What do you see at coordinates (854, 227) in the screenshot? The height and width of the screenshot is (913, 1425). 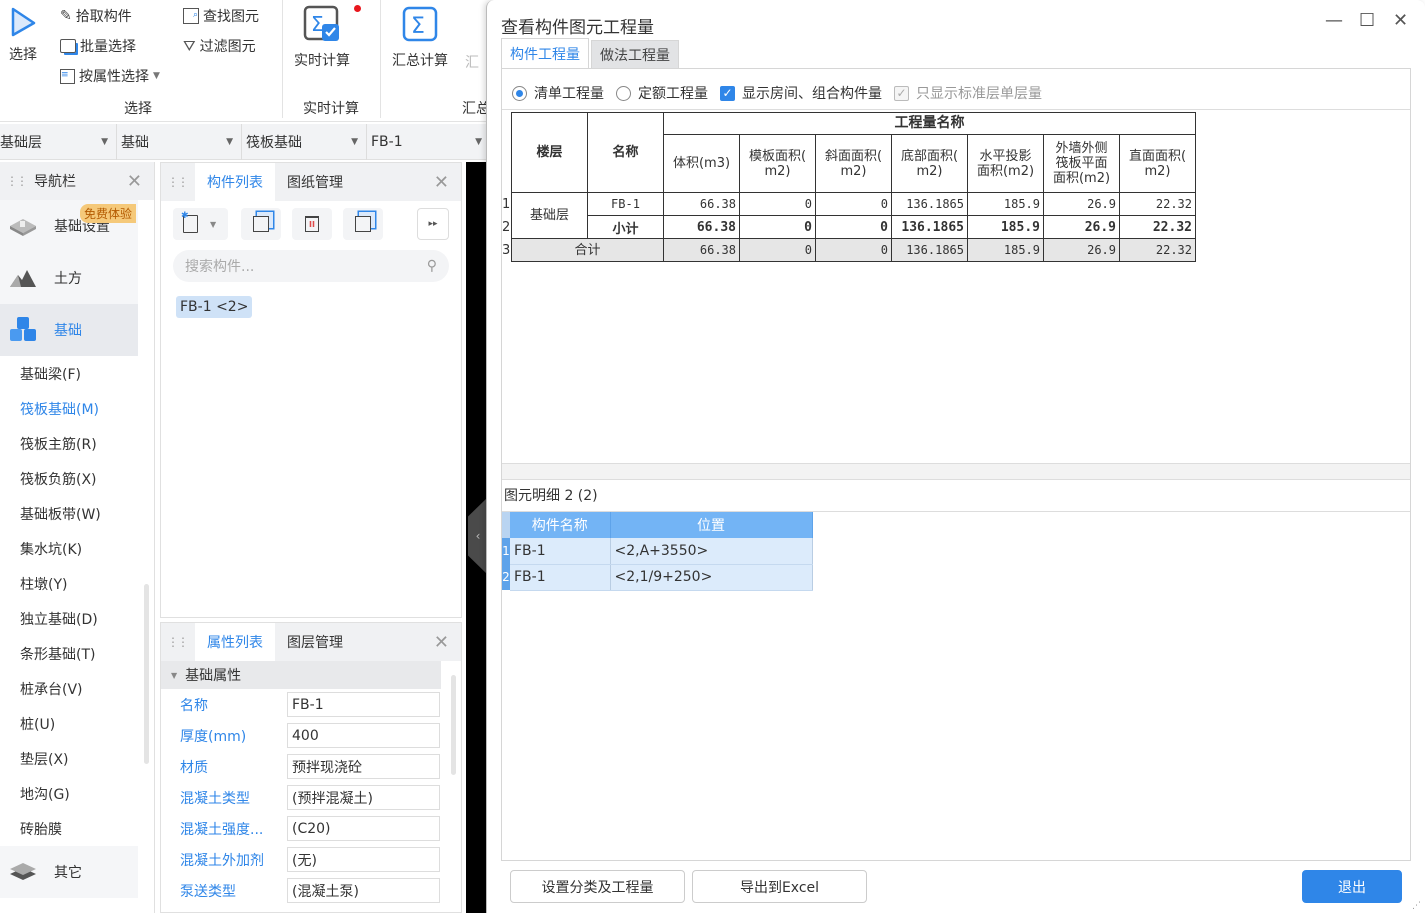 I see `table-row-subtotal: 小计 66.38 0 0 136.1865 185.9 26.9 22.32` at bounding box center [854, 227].